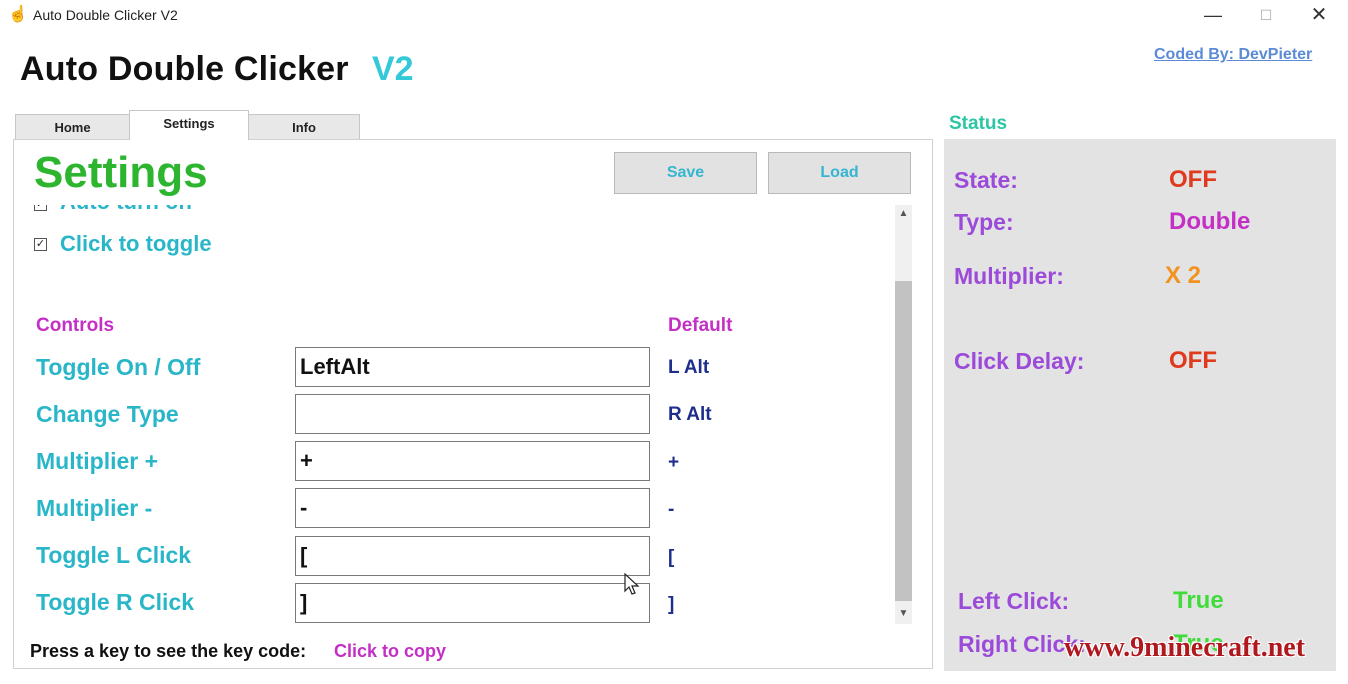  I want to click on watermark: www.9minecraft.net, so click(1185, 647).